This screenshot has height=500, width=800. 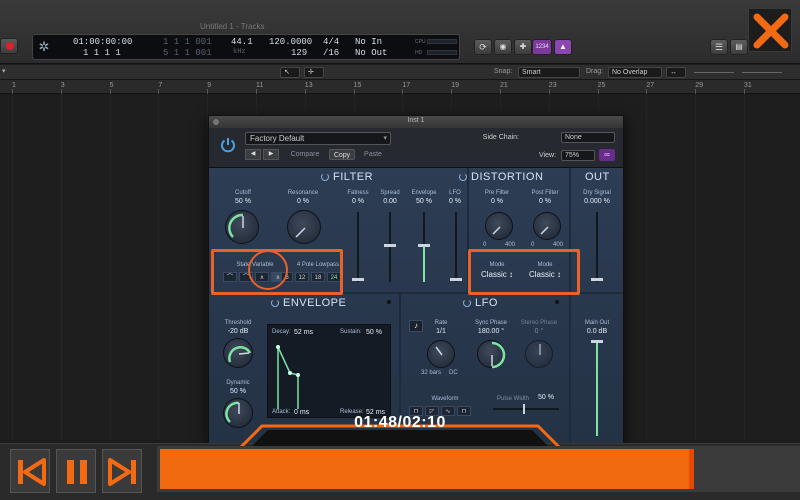 I want to click on threshold-knob, so click(x=238, y=353).